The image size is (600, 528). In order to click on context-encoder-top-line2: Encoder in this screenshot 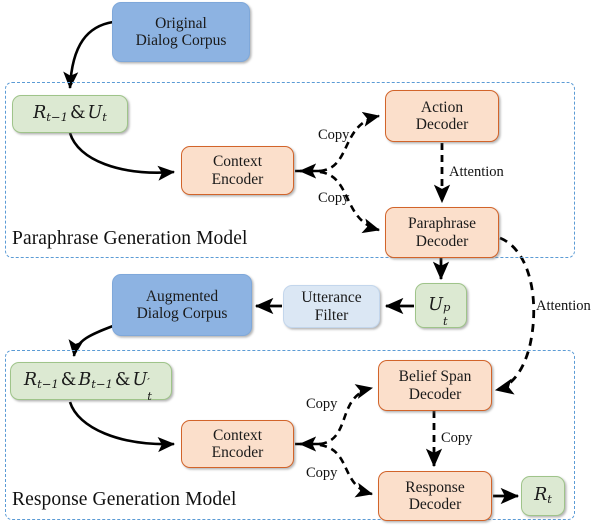, I will do `click(237, 179)`.